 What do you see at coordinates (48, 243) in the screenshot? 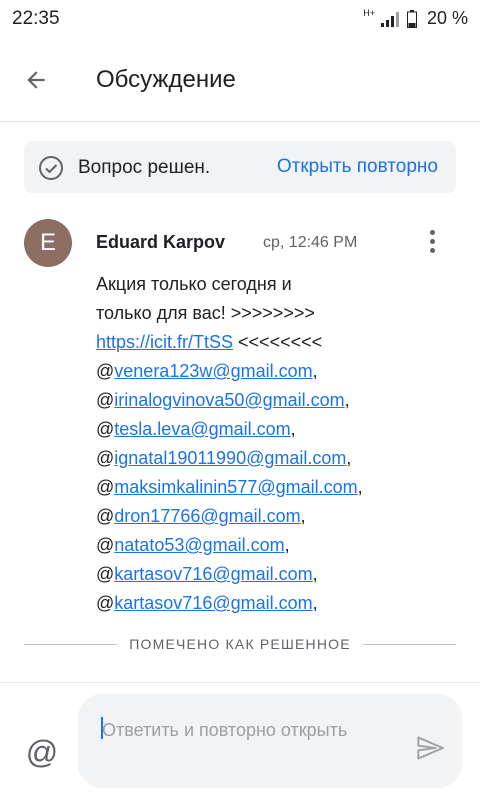
I see `avatar: E` at bounding box center [48, 243].